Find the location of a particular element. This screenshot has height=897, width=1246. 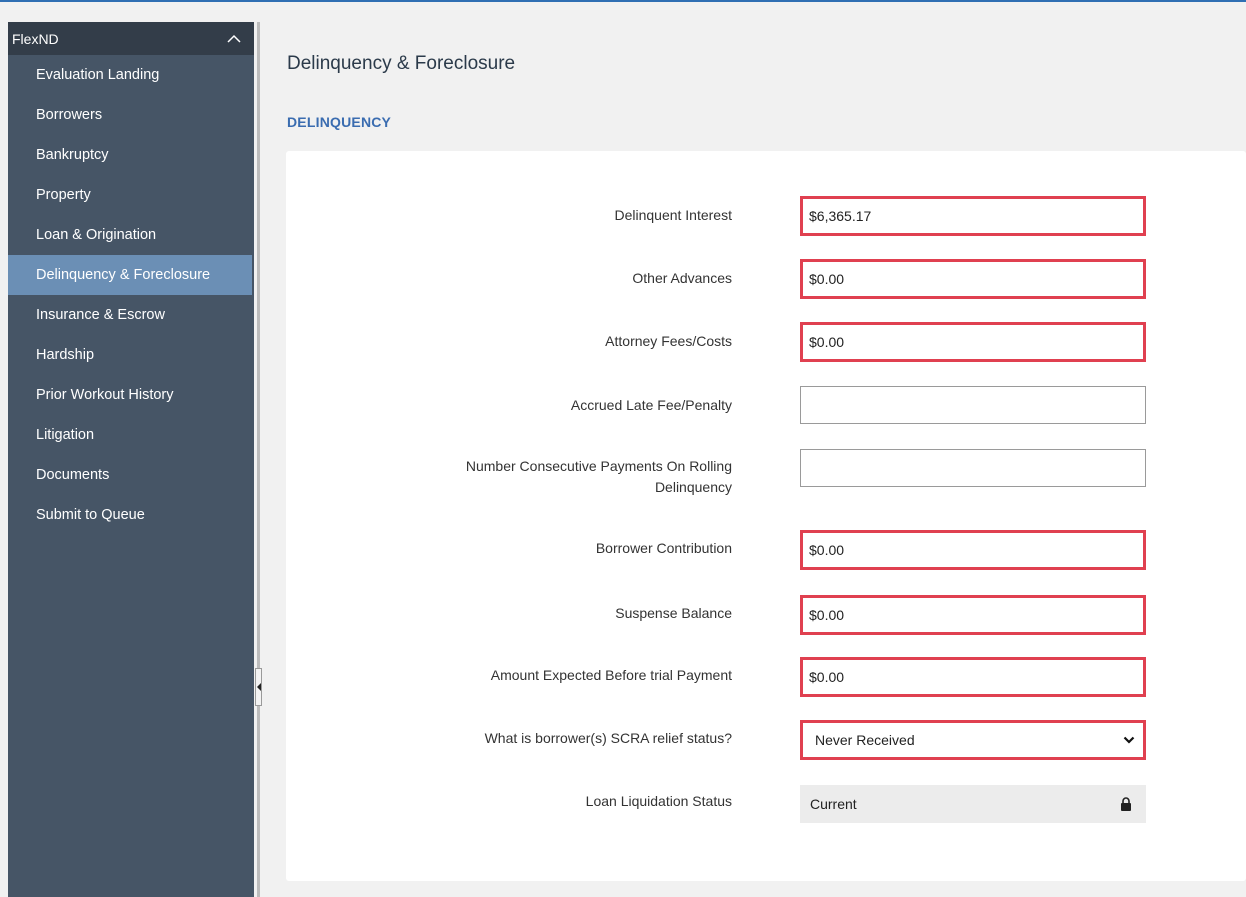

borrower-contribution-value: $0.00 is located at coordinates (827, 550).